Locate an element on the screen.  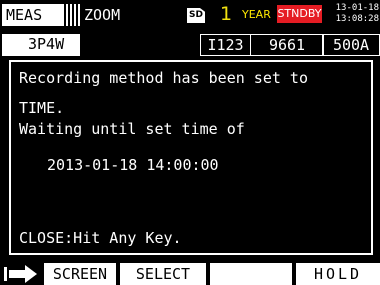
tab-zoom: ZOOM is located at coordinates (106, 15).